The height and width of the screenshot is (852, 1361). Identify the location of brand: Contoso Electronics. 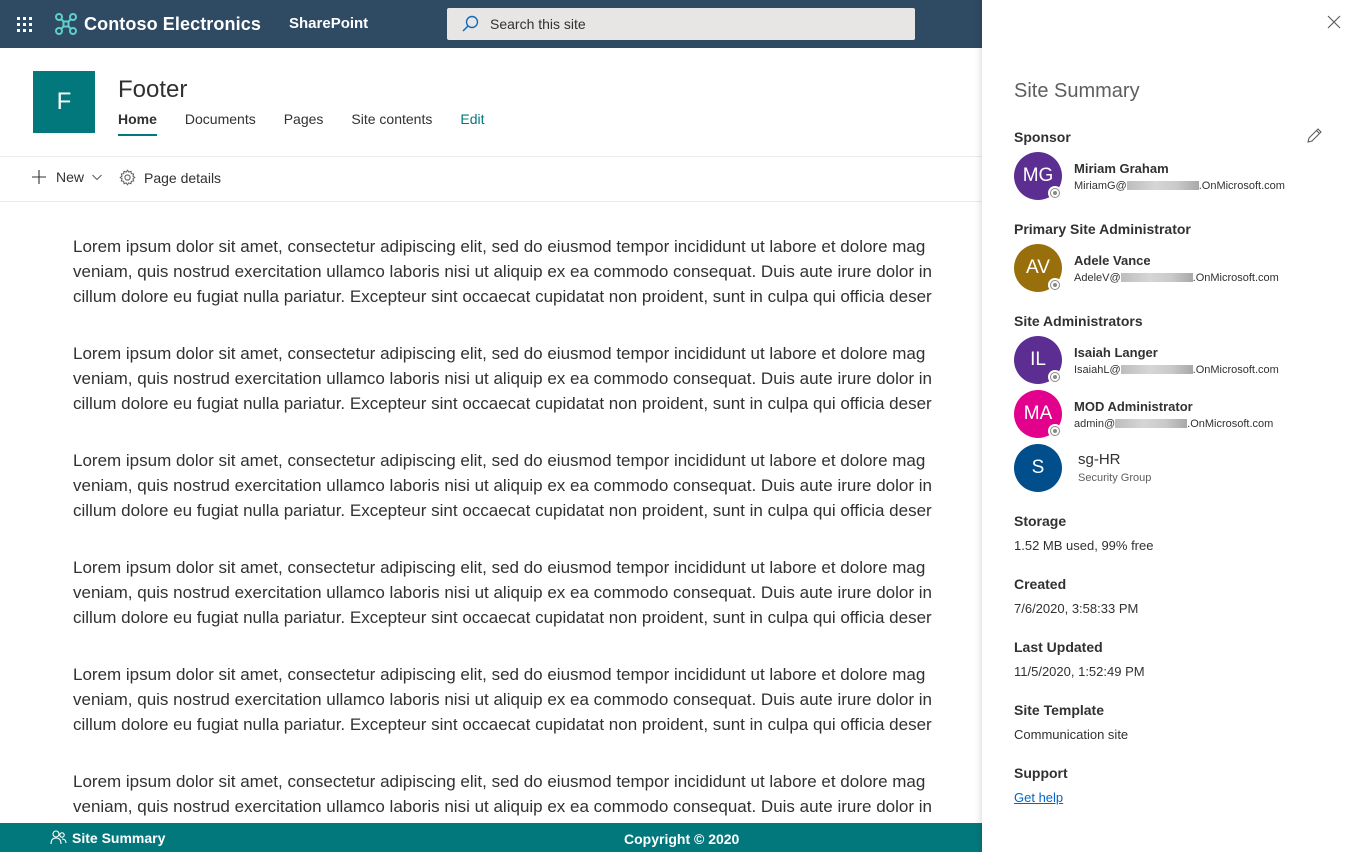
(157, 24).